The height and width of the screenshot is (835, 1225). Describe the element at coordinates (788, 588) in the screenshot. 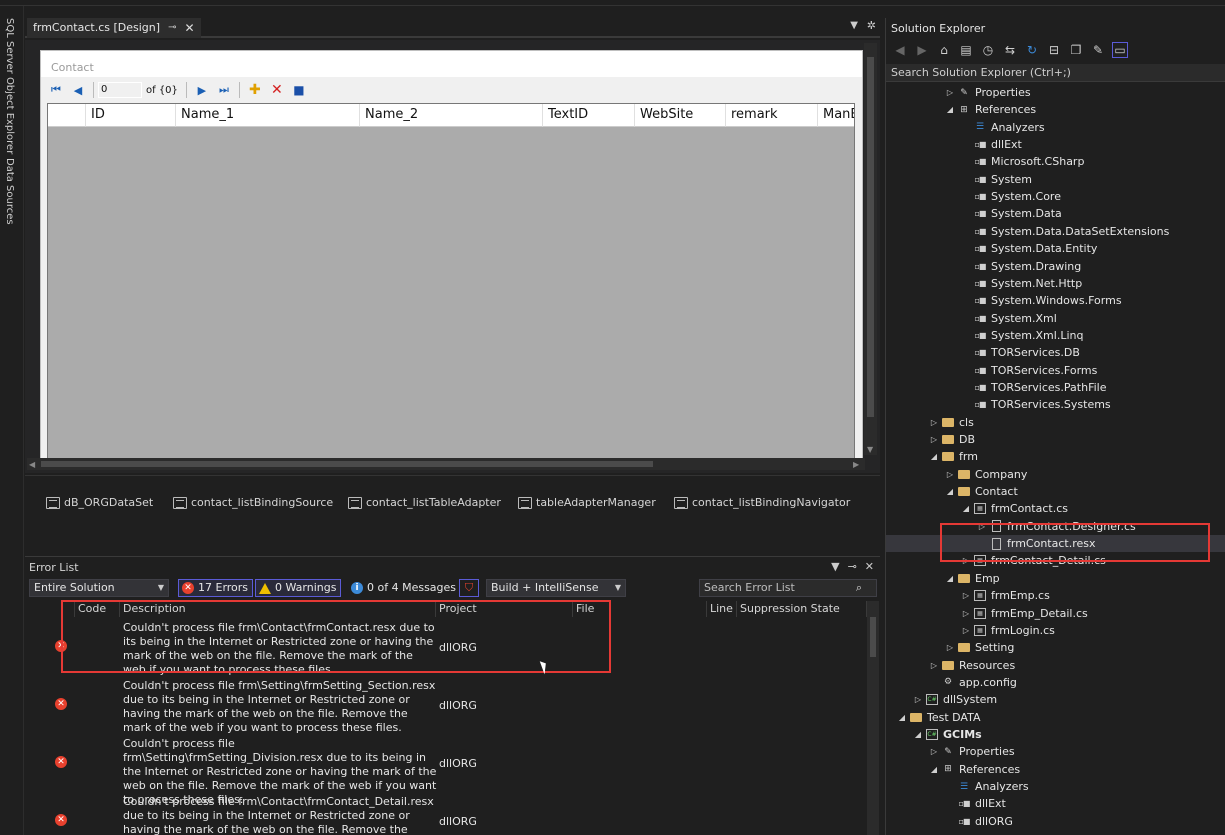

I see `error-search-input: Search Error List ⌕` at that location.